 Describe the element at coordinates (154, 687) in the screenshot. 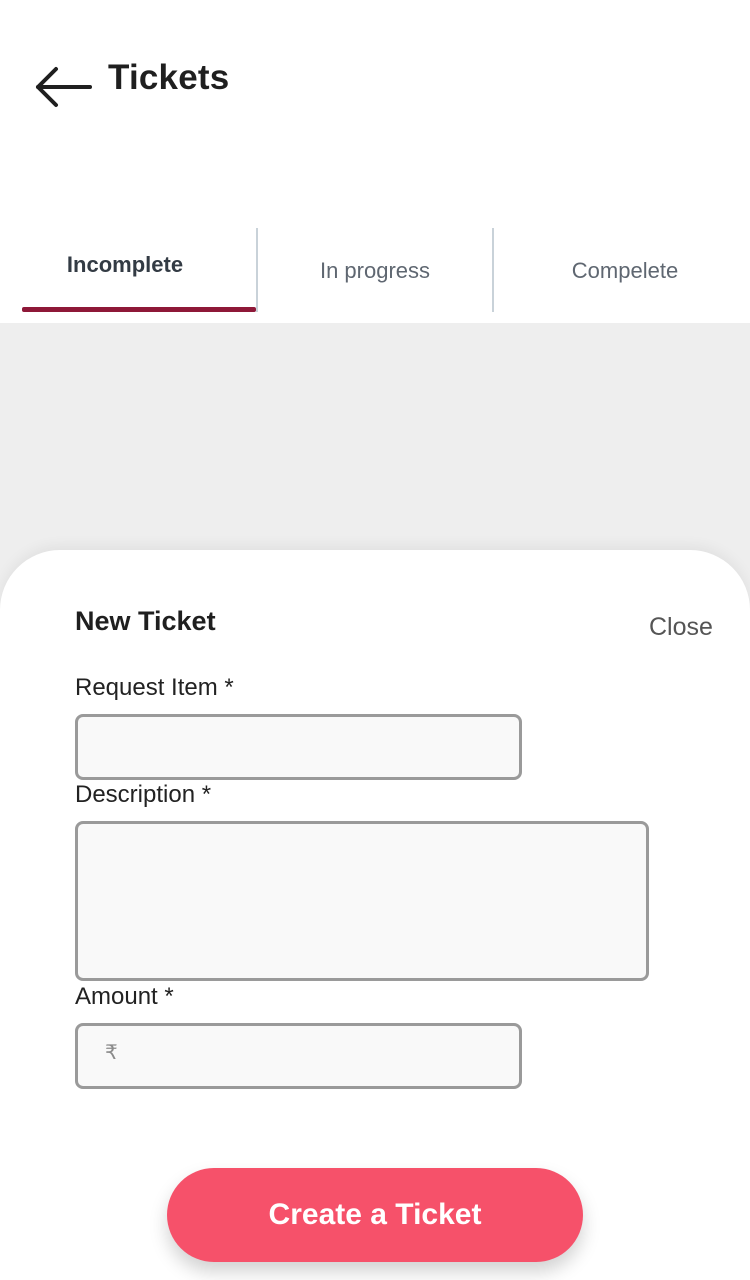

I see `request-item-label: Request Item *` at that location.